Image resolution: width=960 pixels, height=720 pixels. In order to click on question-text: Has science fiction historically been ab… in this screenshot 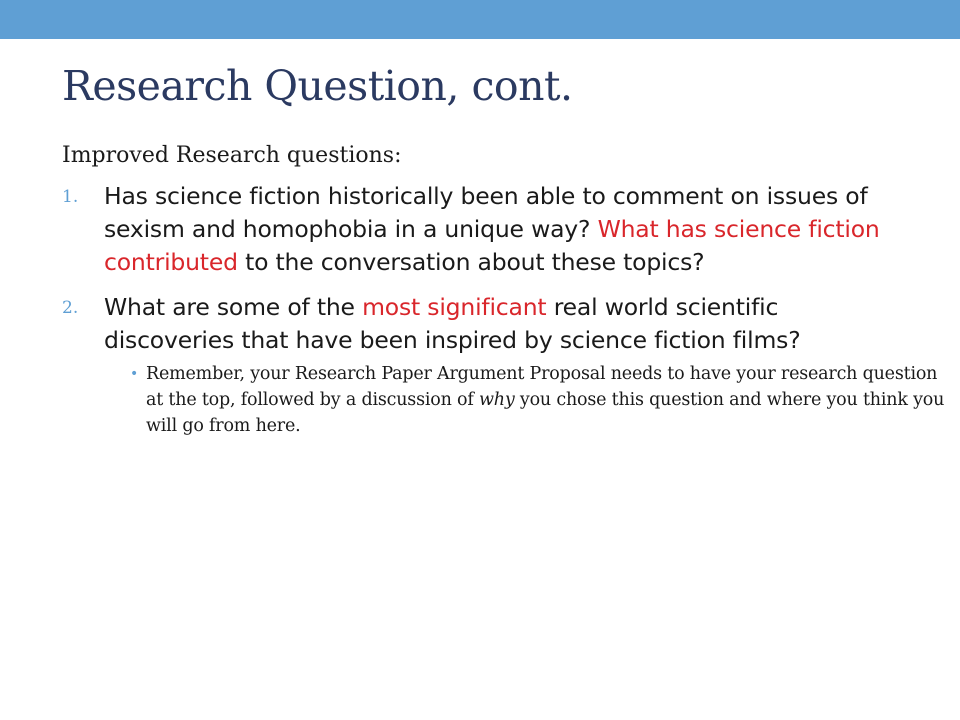, I will do `click(492, 229)`.